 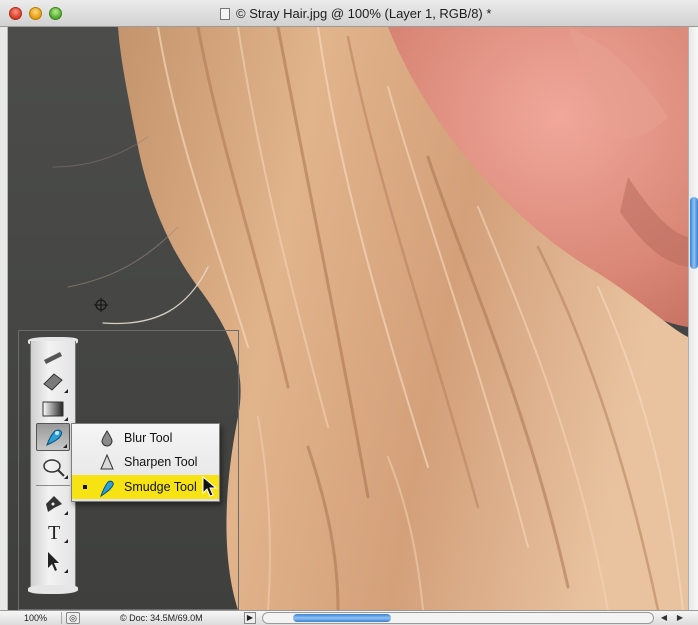 What do you see at coordinates (107, 438) in the screenshot?
I see `drop-icon` at bounding box center [107, 438].